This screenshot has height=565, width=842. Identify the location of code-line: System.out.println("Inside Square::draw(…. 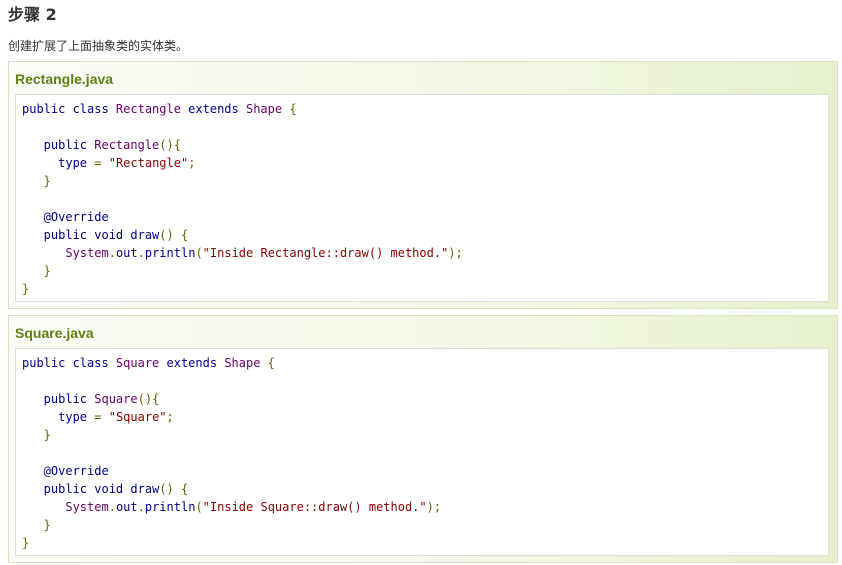
(231, 507).